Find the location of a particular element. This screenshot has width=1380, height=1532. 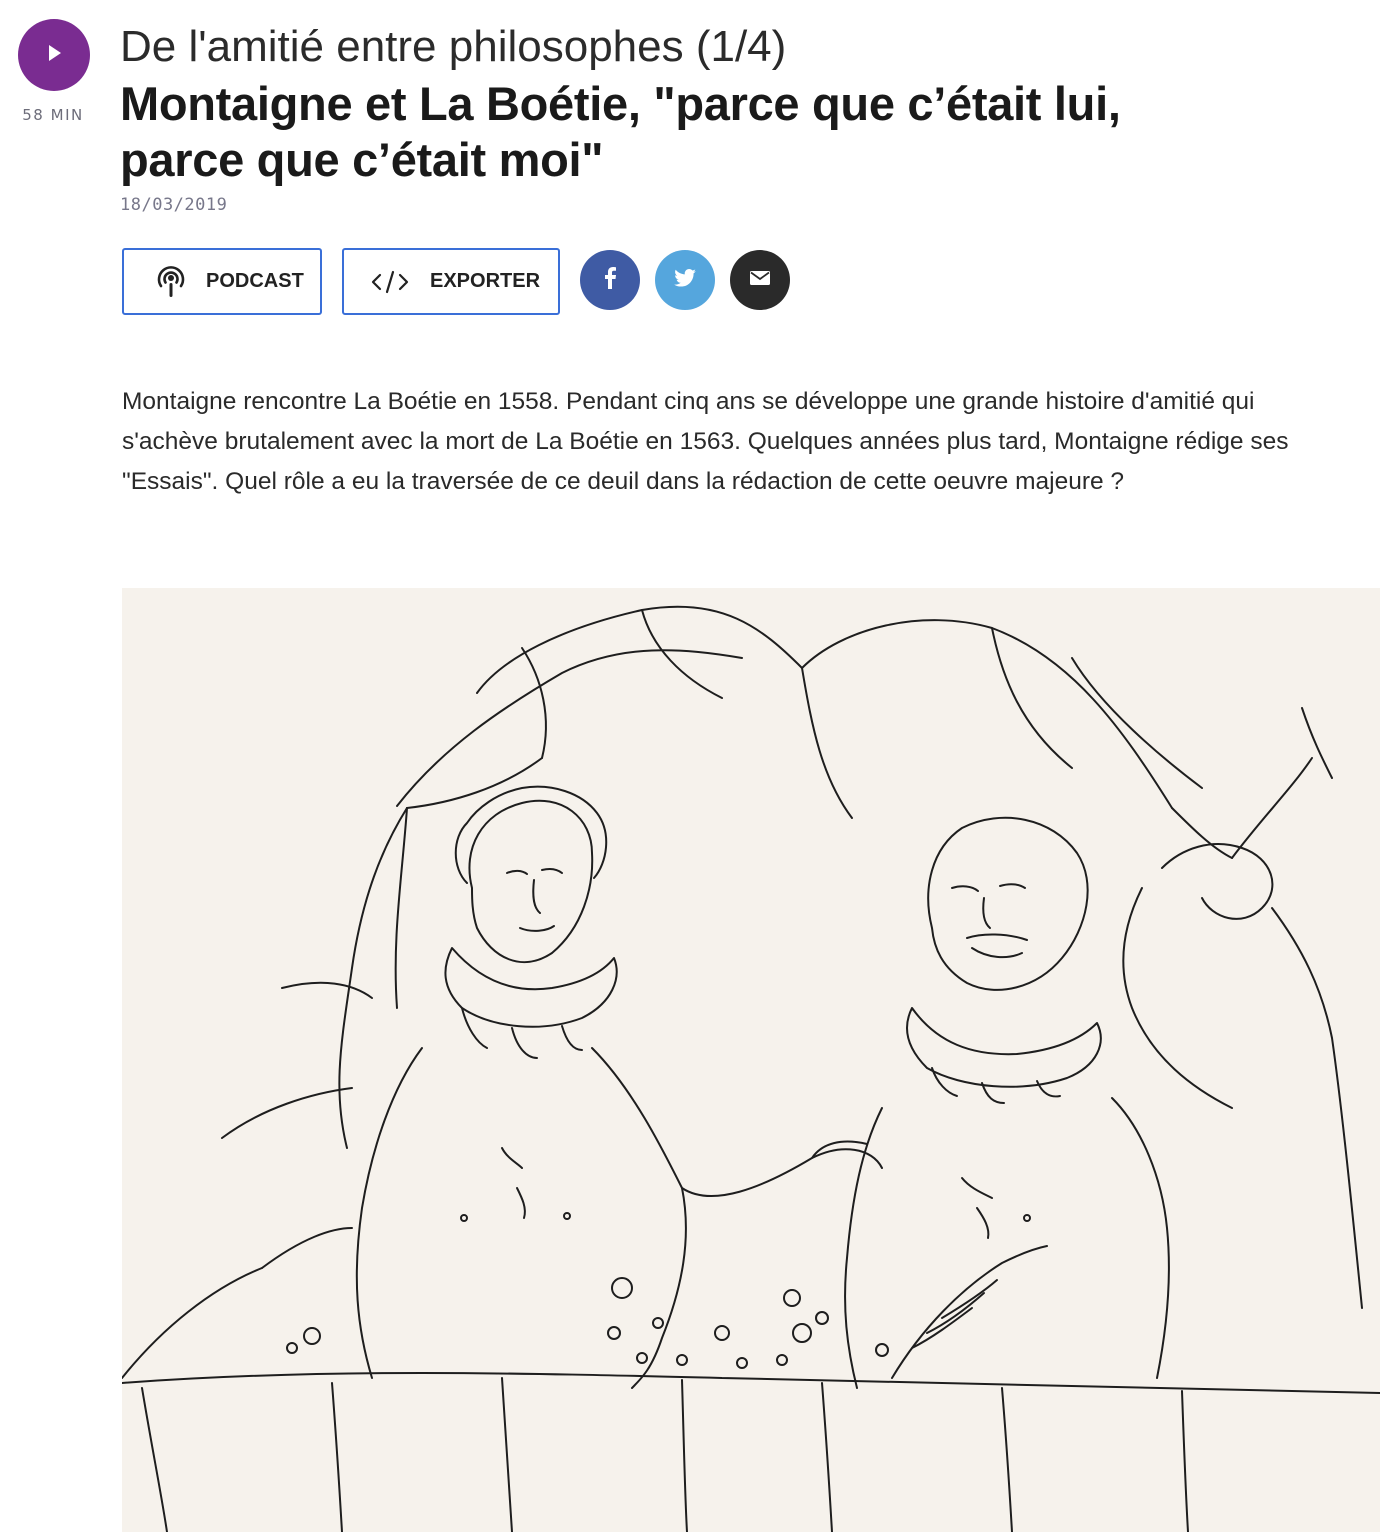

share-twitter-button is located at coordinates (685, 280).